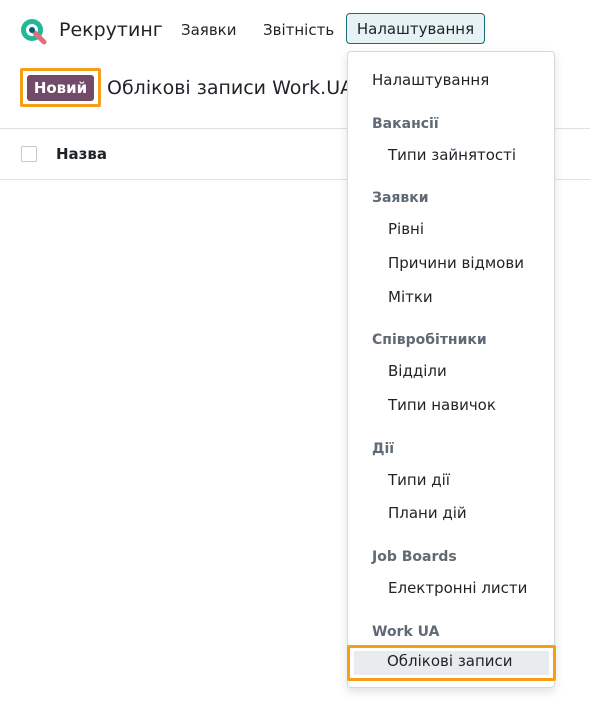 The image size is (590, 712). What do you see at coordinates (230, 88) in the screenshot?
I see `breadcrumb: Облікові записи Work.UA` at bounding box center [230, 88].